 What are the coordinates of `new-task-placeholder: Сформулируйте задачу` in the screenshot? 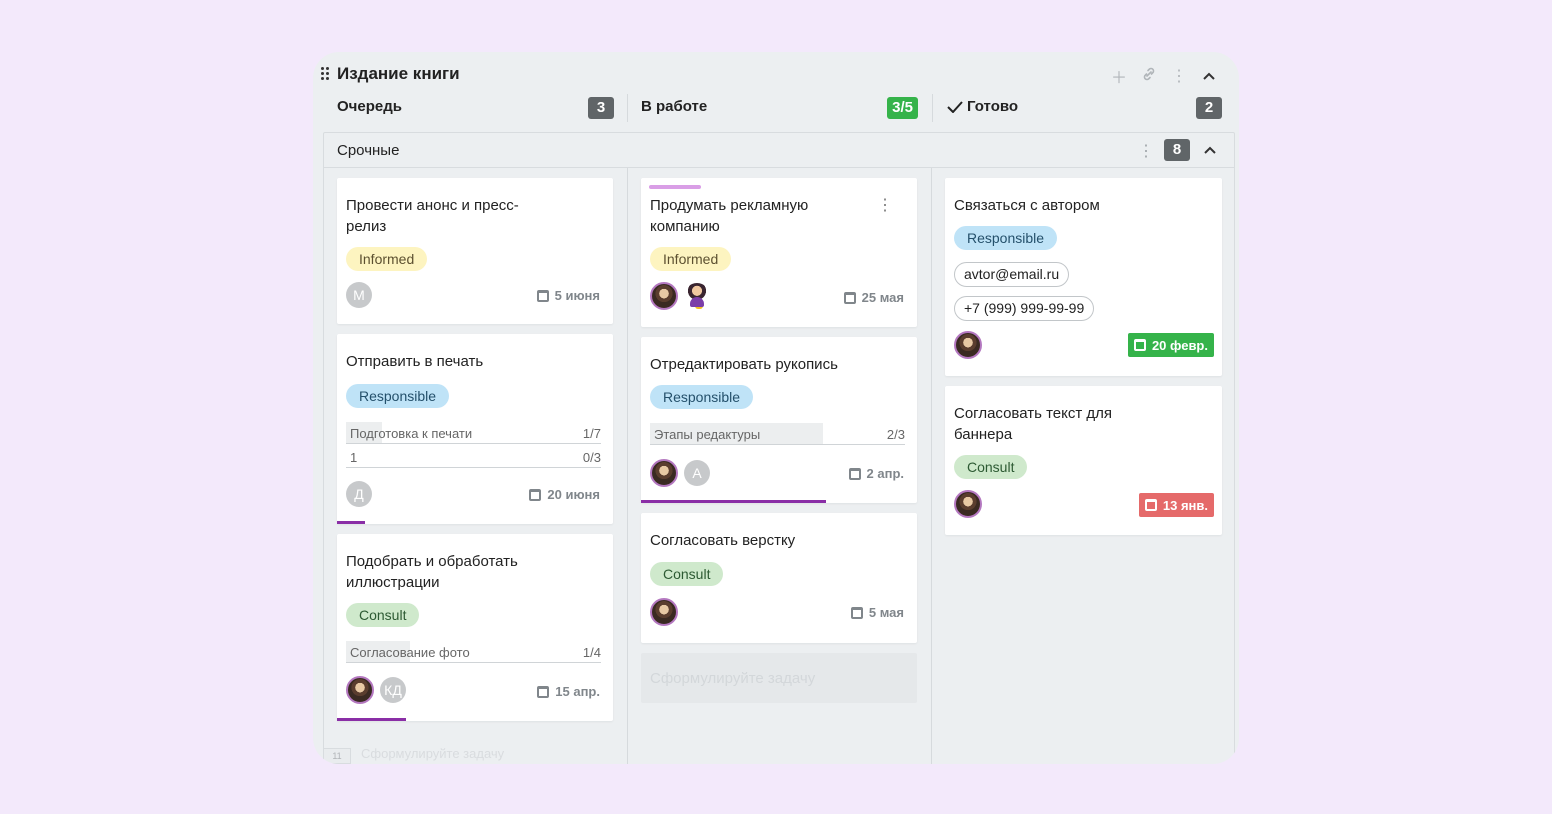 It's located at (779, 678).